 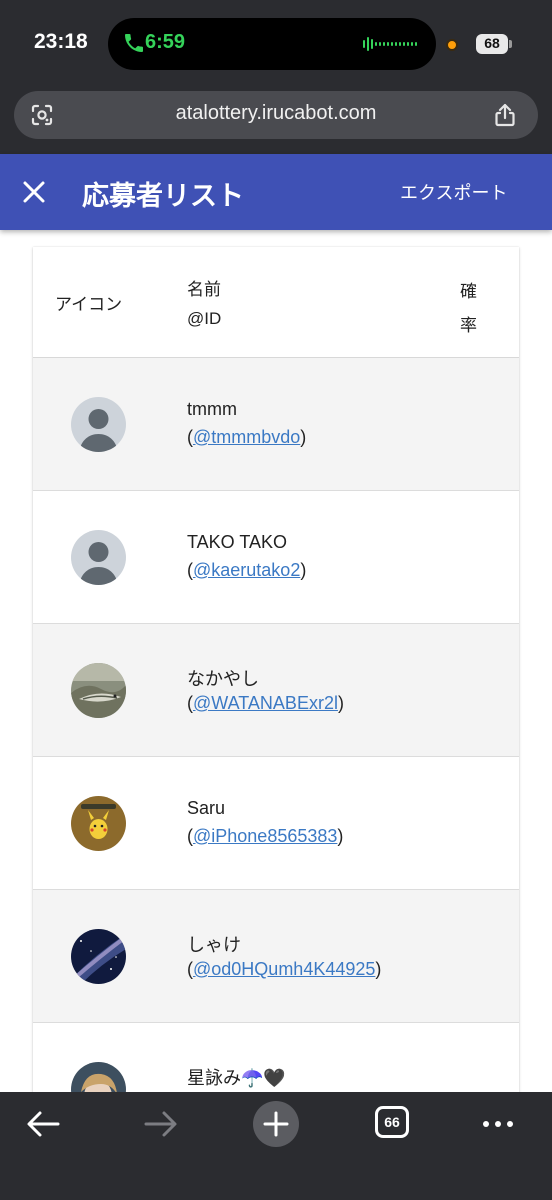 I want to click on dynamic-island-call: 6:59, so click(x=272, y=44).